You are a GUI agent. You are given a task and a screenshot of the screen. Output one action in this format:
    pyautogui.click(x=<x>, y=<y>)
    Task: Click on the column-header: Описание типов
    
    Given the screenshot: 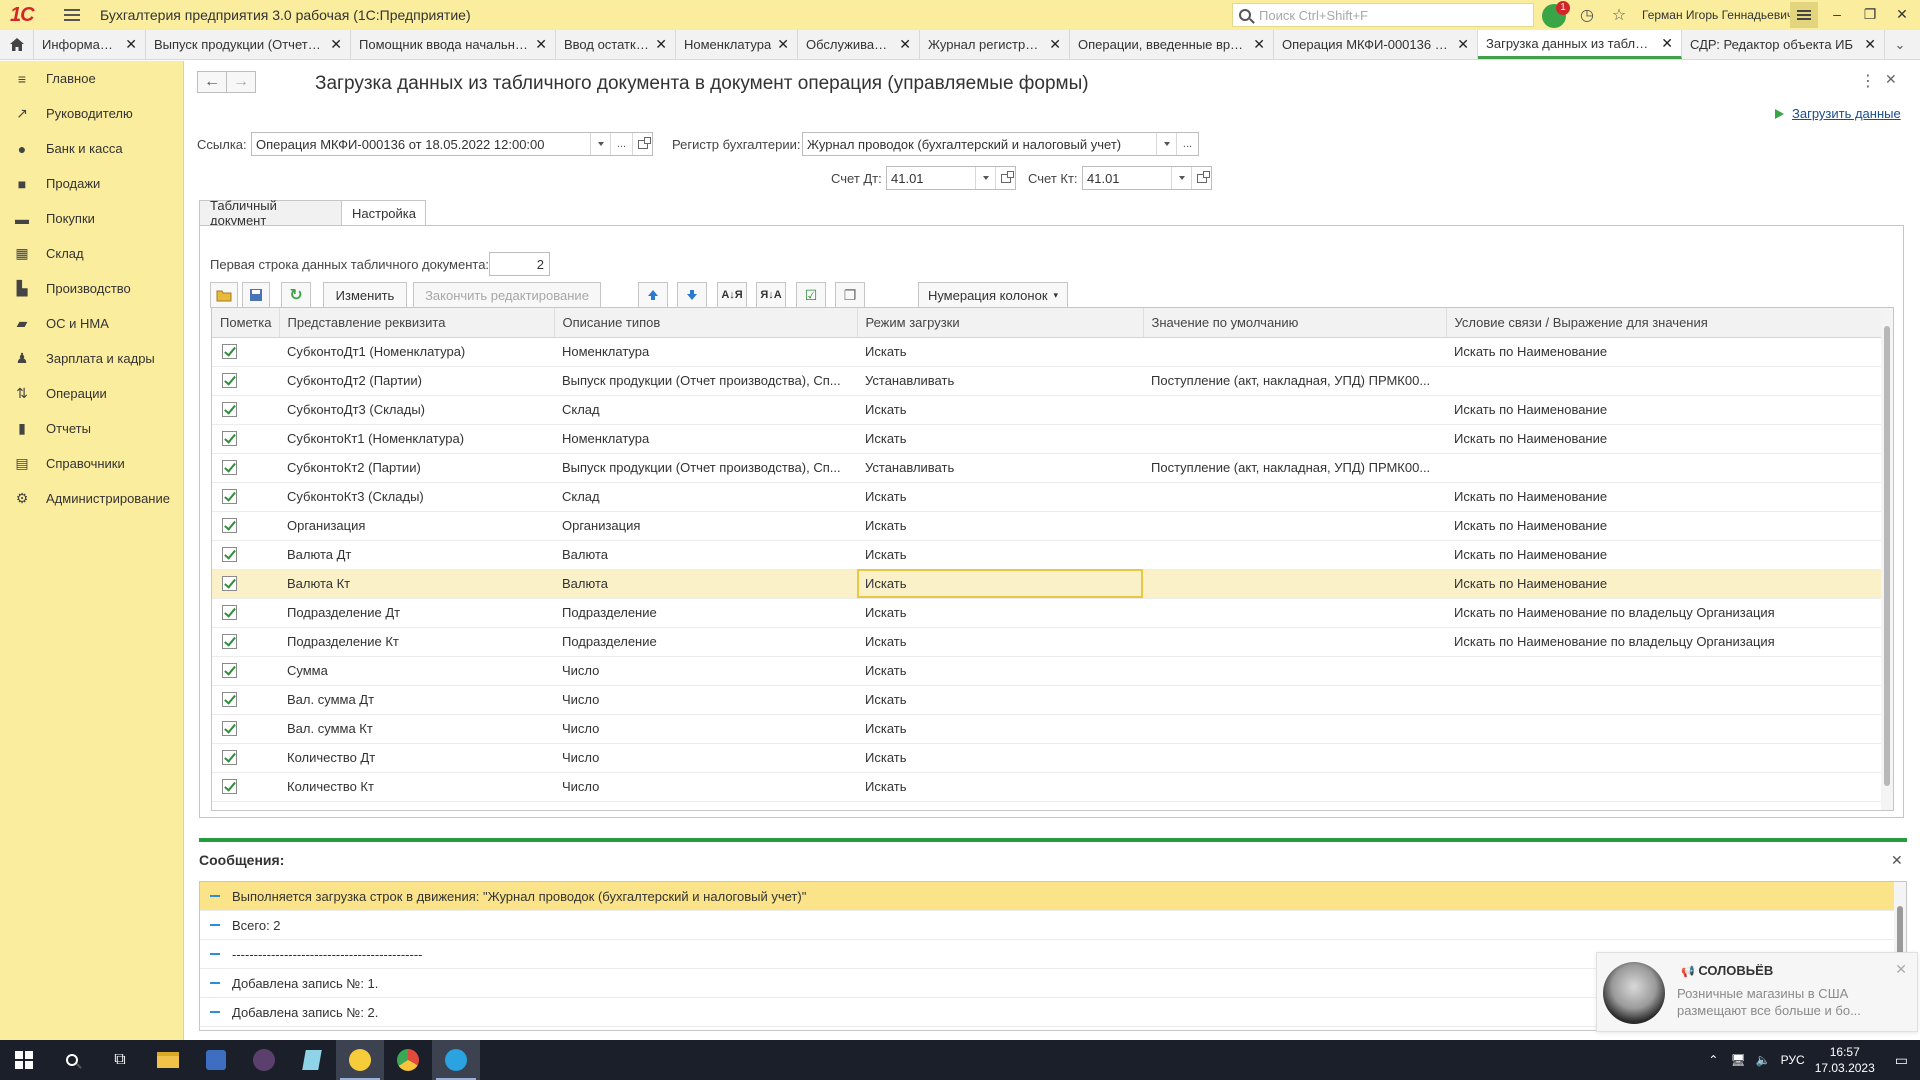 What is the action you would take?
    pyautogui.click(x=706, y=323)
    